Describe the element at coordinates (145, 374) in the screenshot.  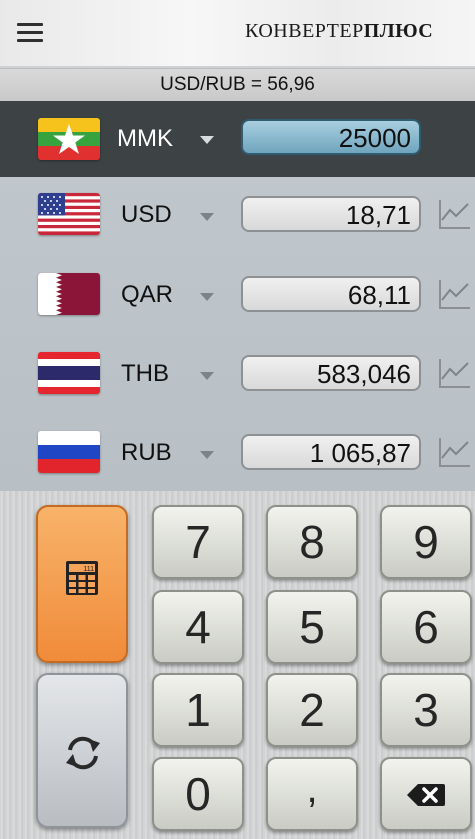
I see `currency-code: THB` at that location.